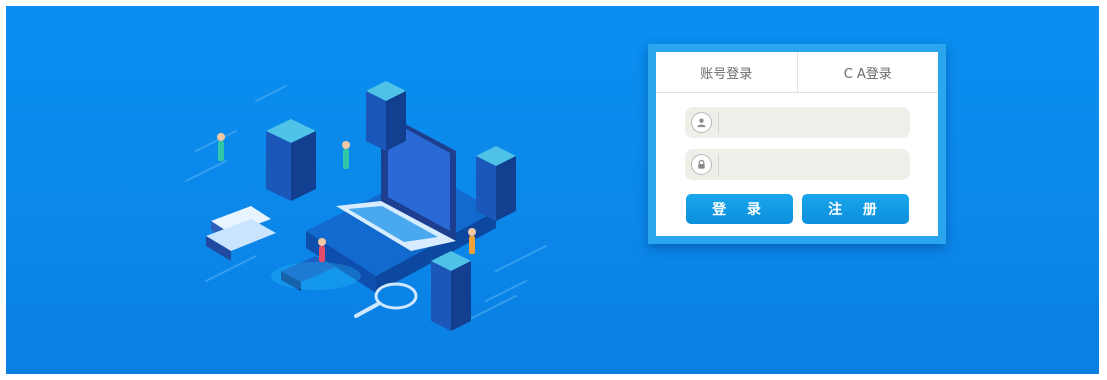 This screenshot has height=380, width=1107. Describe the element at coordinates (867, 72) in the screenshot. I see `tab-ca-login: C A登录` at that location.